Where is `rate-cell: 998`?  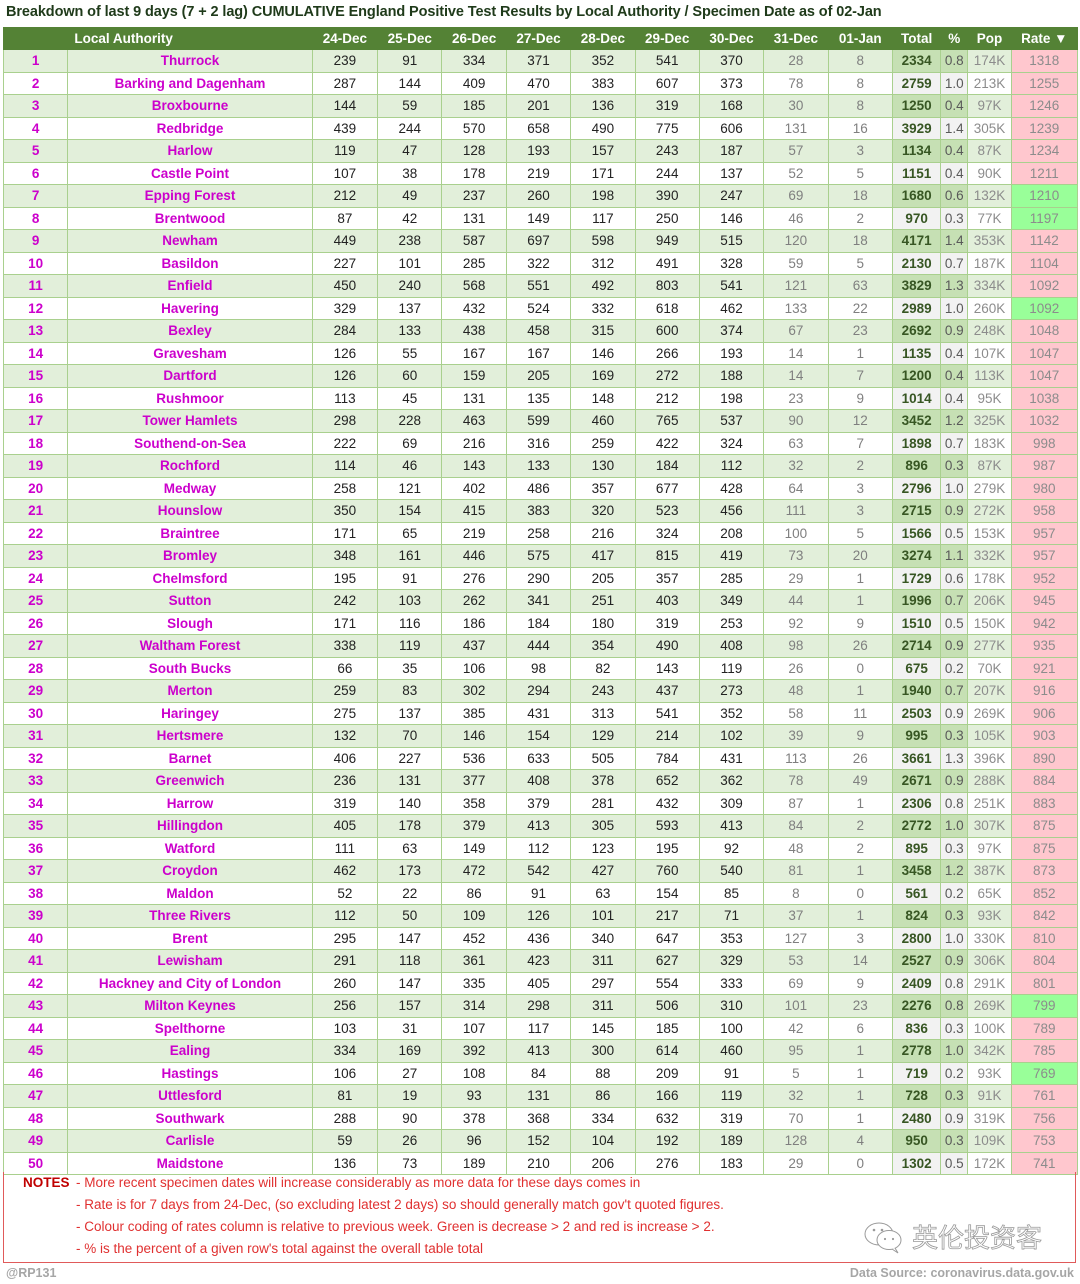 rate-cell: 998 is located at coordinates (1044, 443).